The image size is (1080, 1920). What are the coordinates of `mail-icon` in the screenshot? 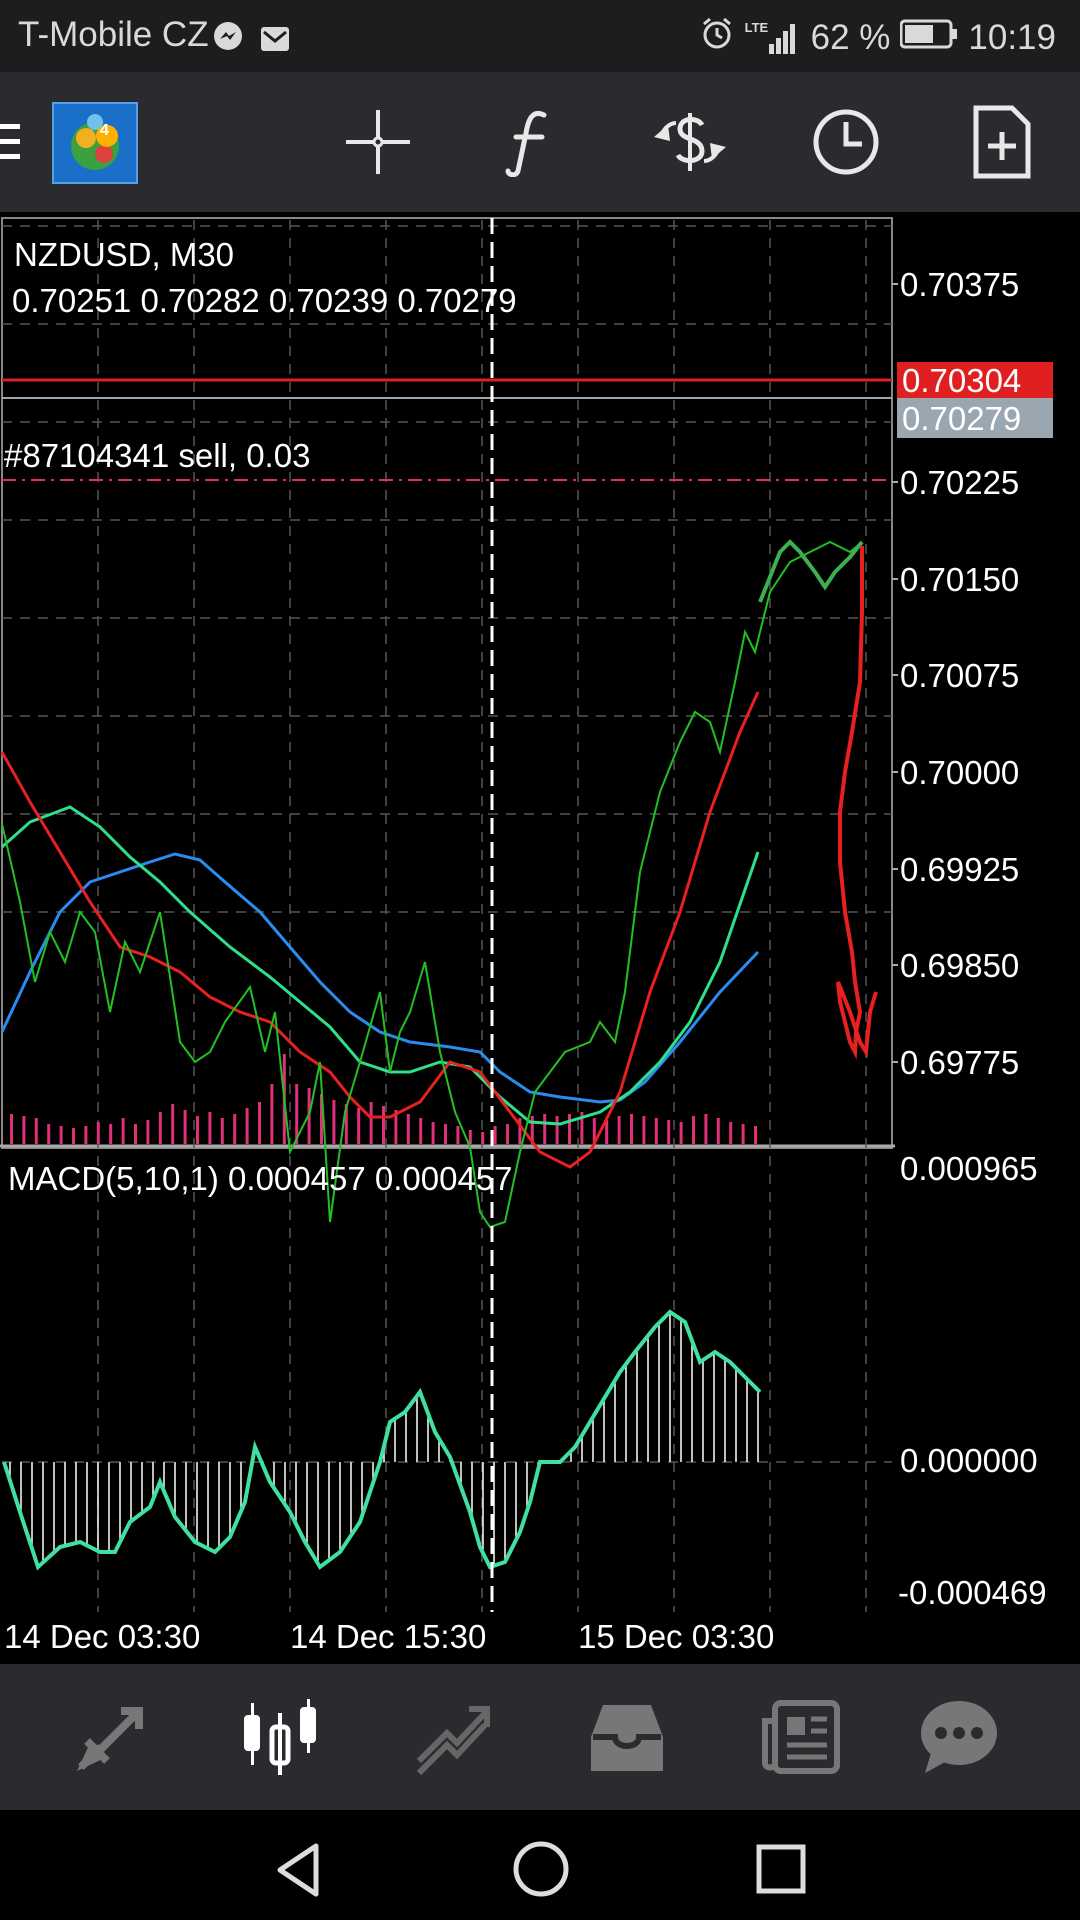 It's located at (275, 42).